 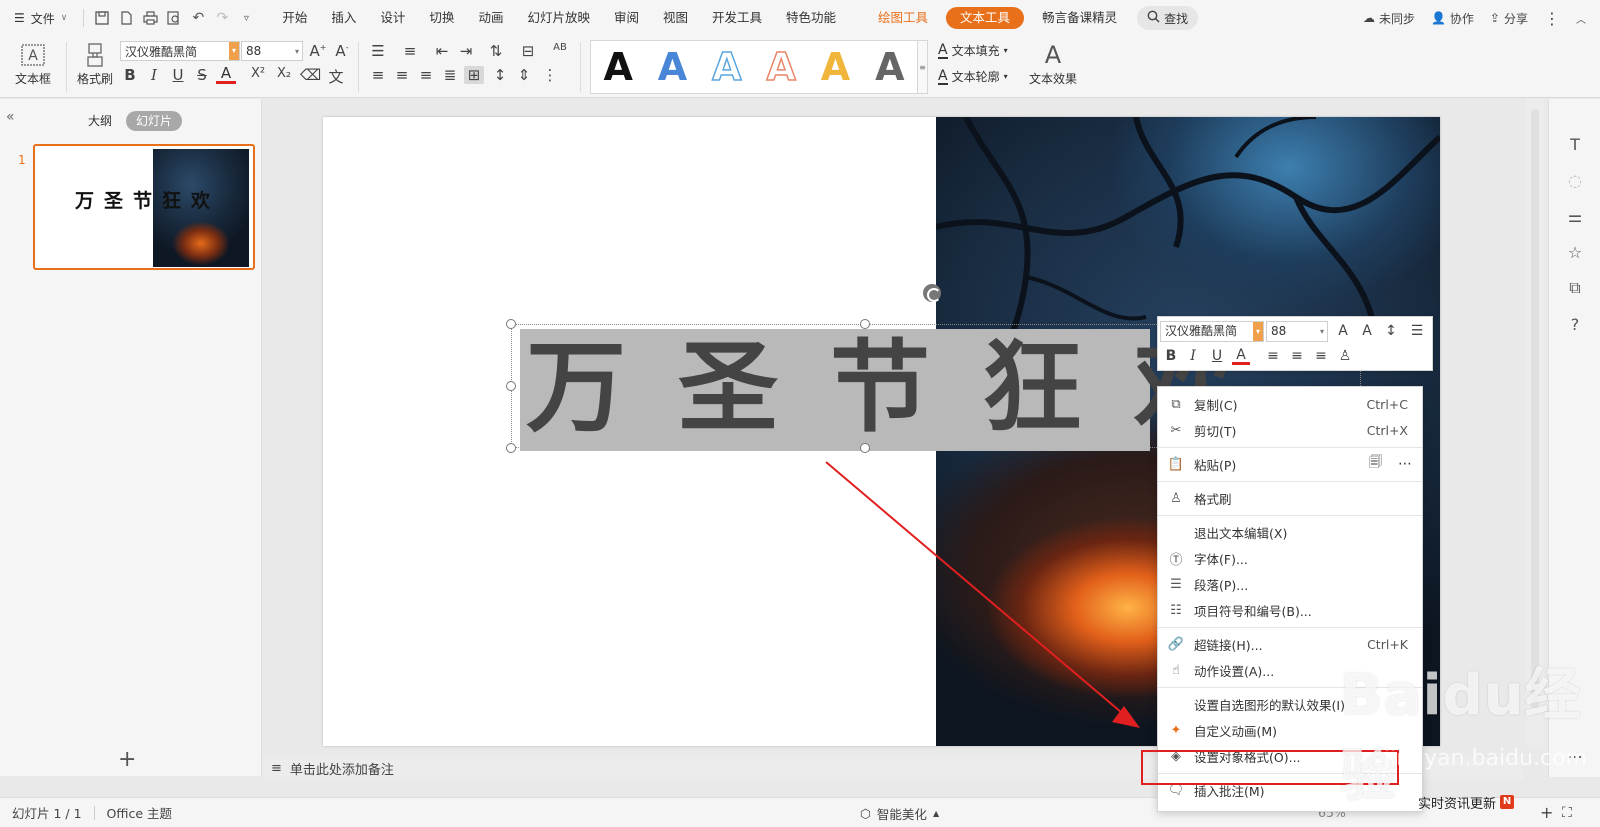 I want to click on distribute-icon: ⊞, so click(x=474, y=75).